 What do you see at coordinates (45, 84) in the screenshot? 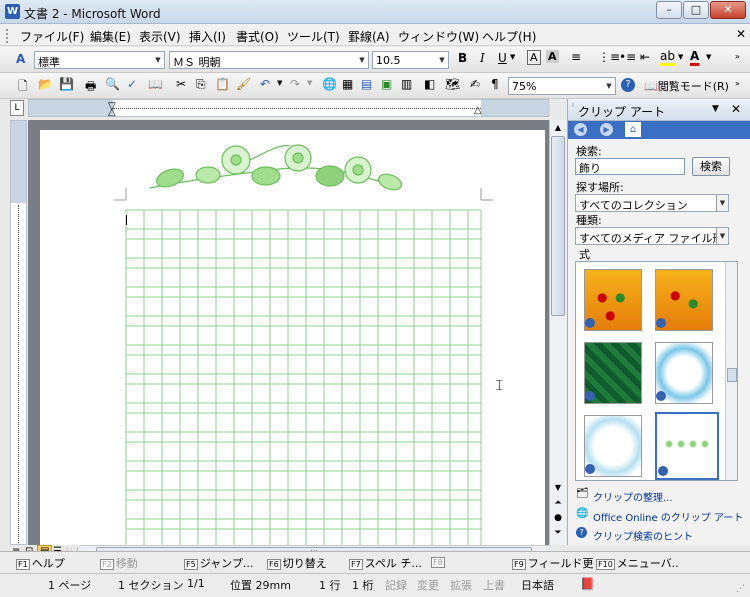
I see `open-icon: 📂` at bounding box center [45, 84].